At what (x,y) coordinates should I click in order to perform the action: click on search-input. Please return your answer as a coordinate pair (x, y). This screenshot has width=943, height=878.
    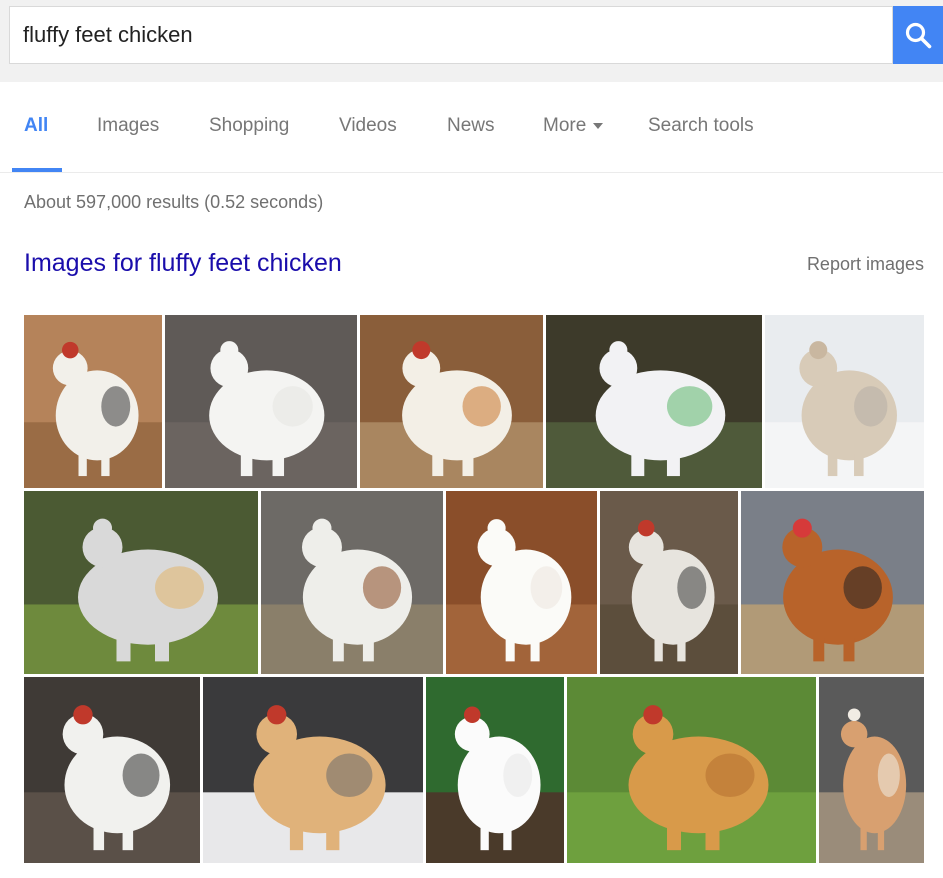
    Looking at the image, I should click on (453, 35).